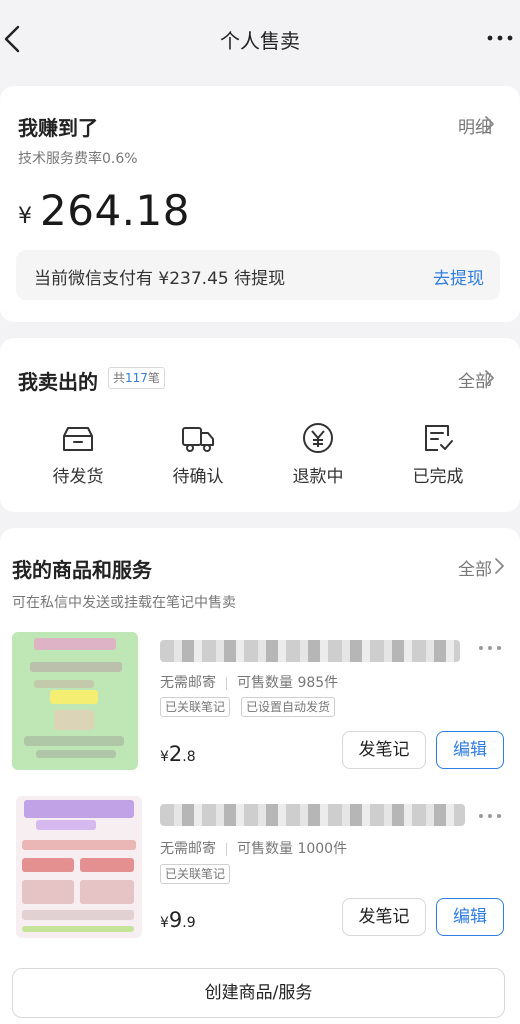 This screenshot has height=1024, width=520. What do you see at coordinates (318, 477) in the screenshot?
I see `status-label: 退款中` at bounding box center [318, 477].